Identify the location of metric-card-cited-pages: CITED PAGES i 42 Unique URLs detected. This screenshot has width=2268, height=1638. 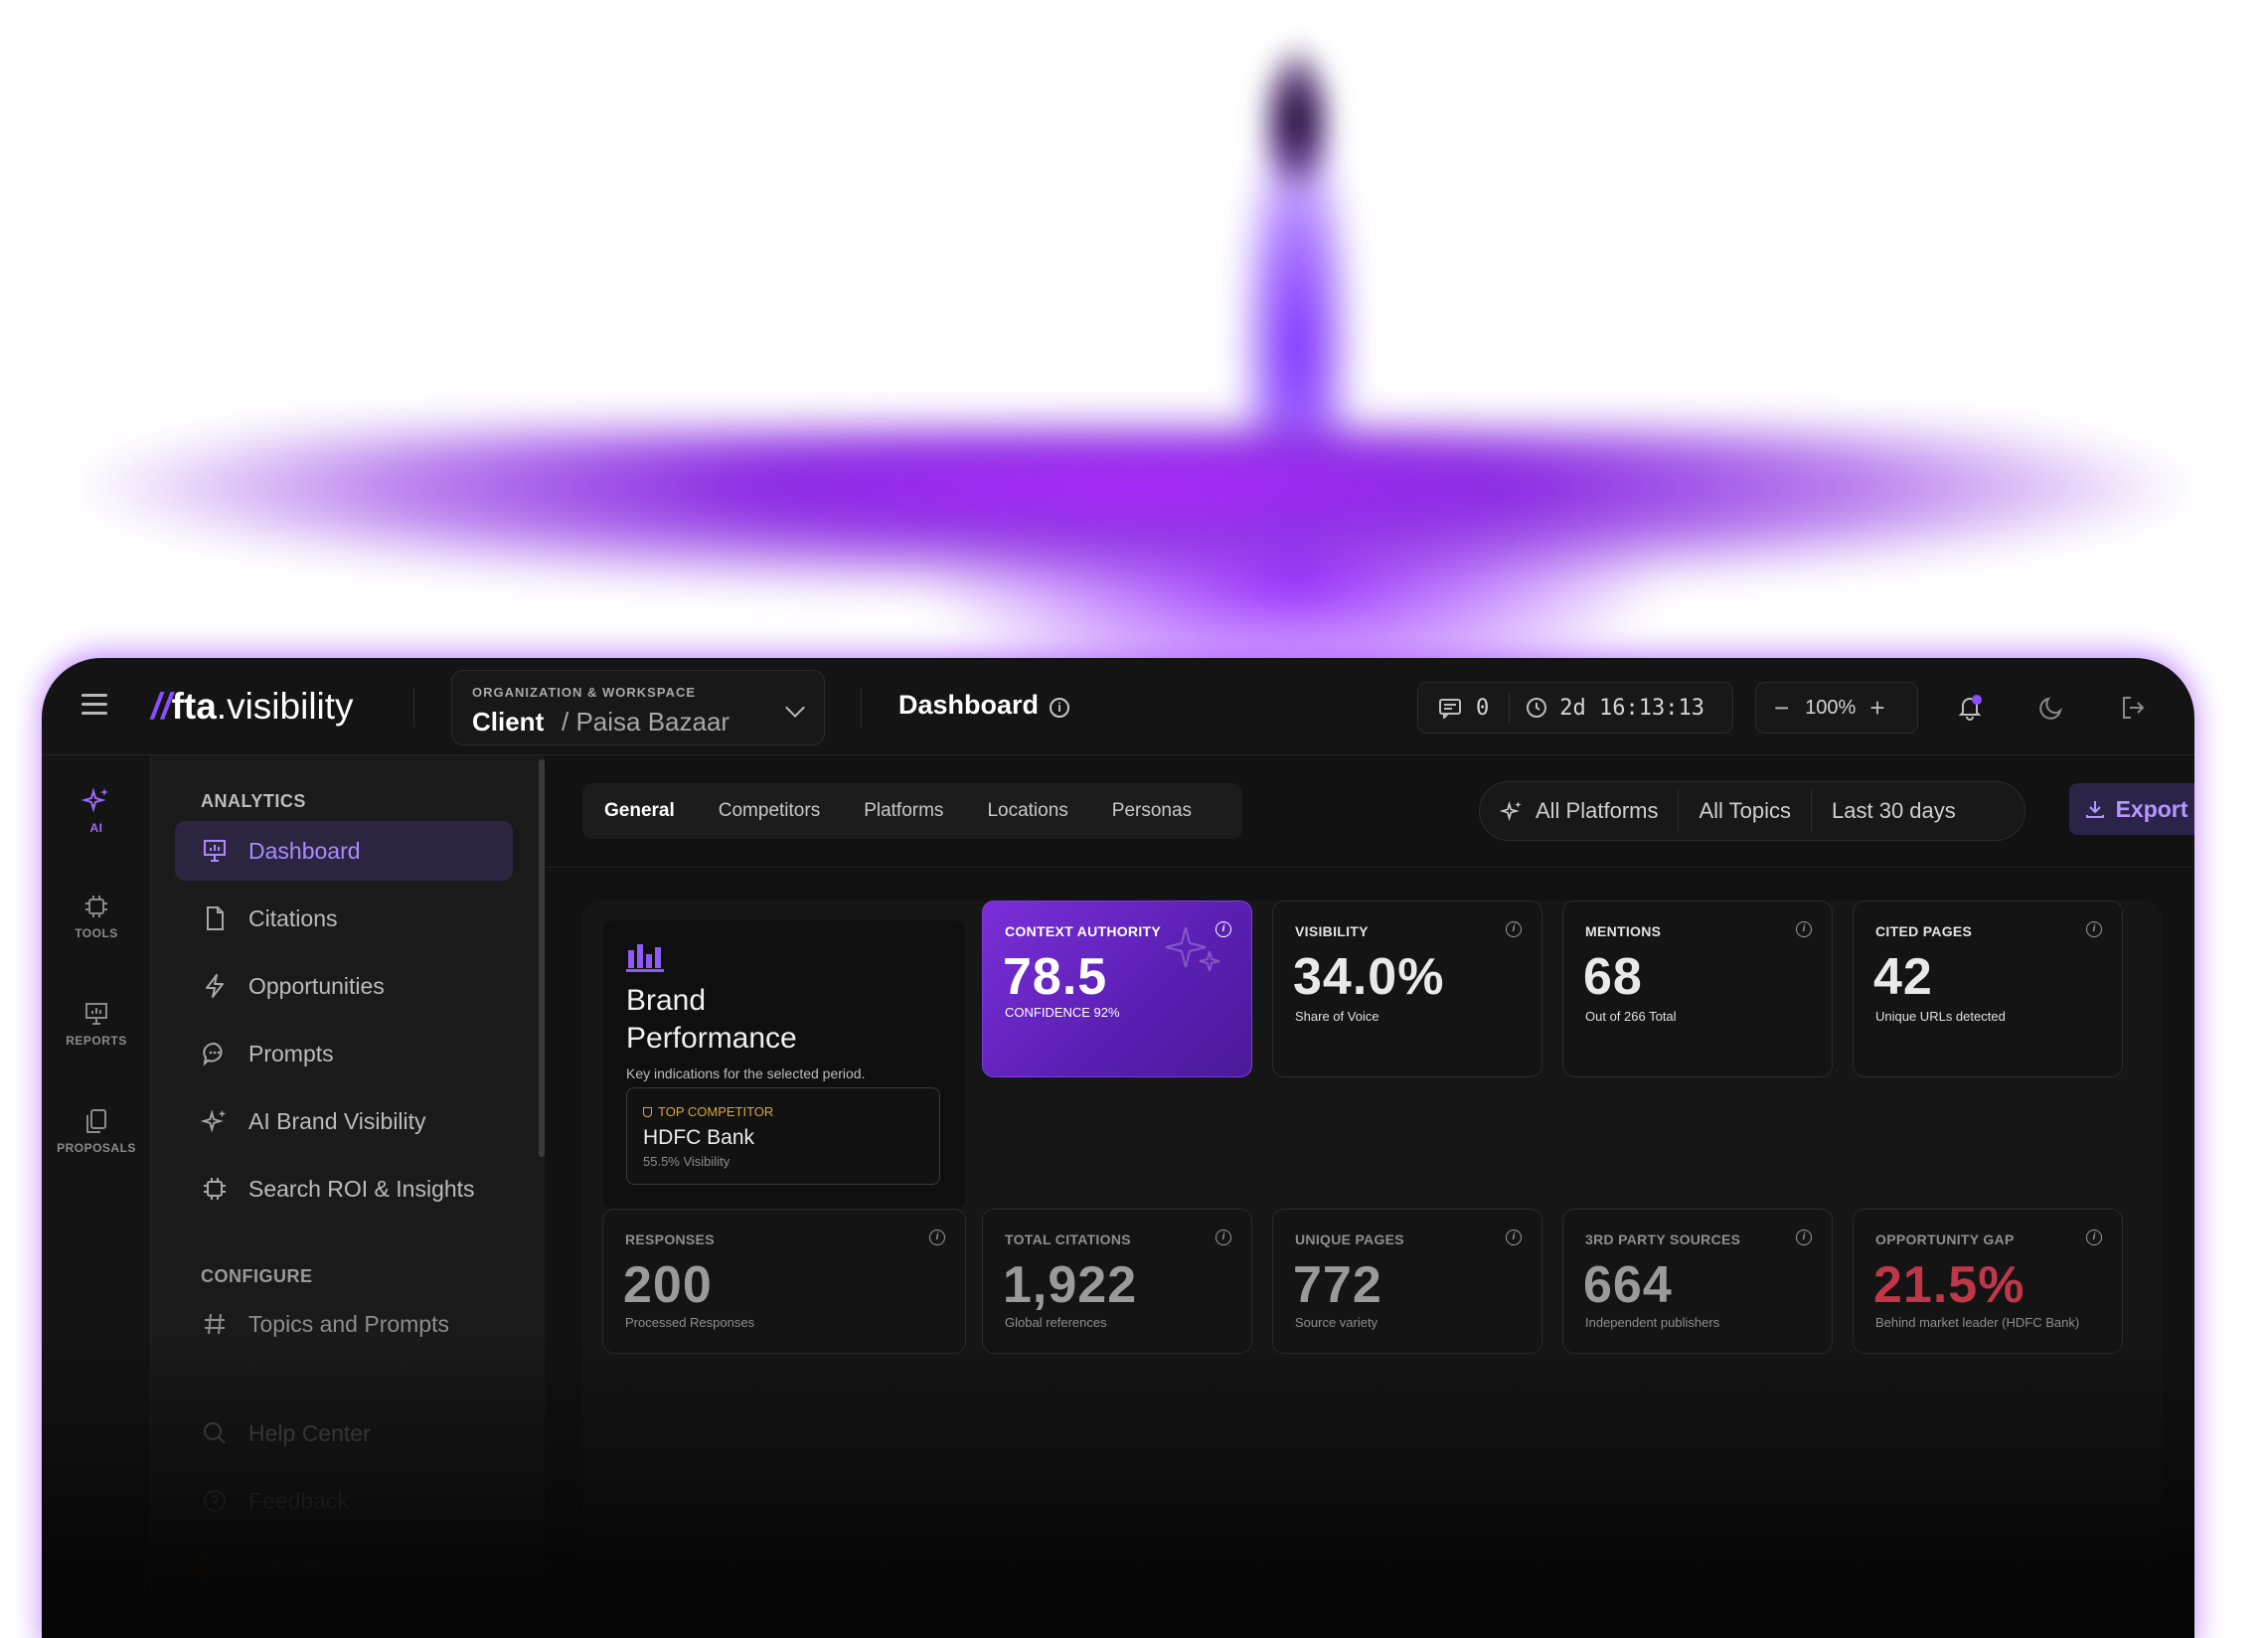
(1988, 989).